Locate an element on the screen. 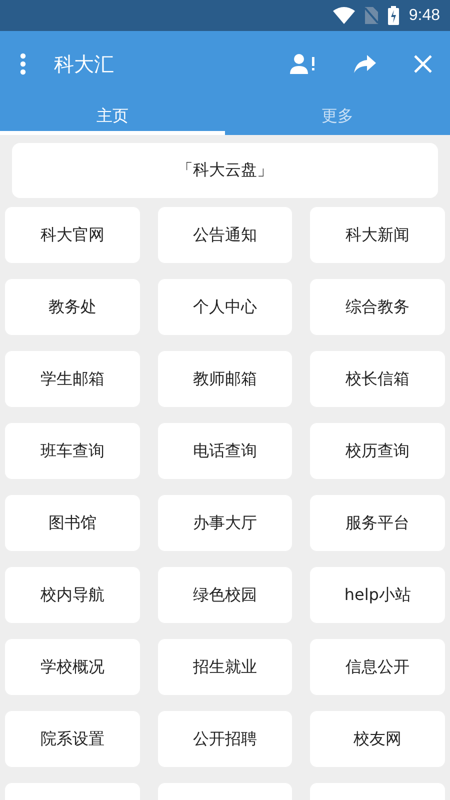  tile-button: 教师邮箱 is located at coordinates (225, 379).